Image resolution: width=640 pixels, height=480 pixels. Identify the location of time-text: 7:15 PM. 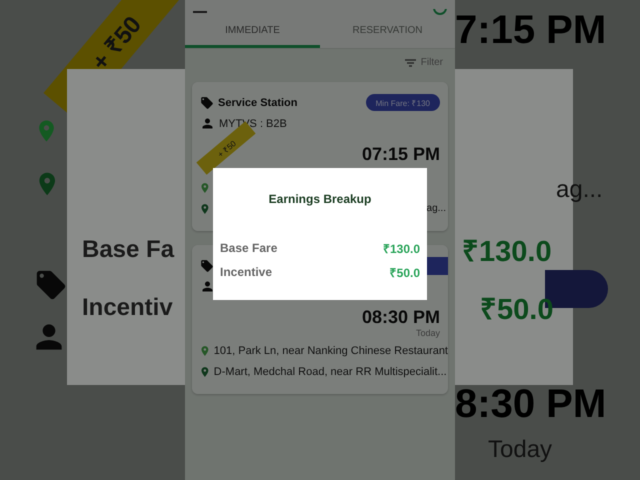
(530, 30).